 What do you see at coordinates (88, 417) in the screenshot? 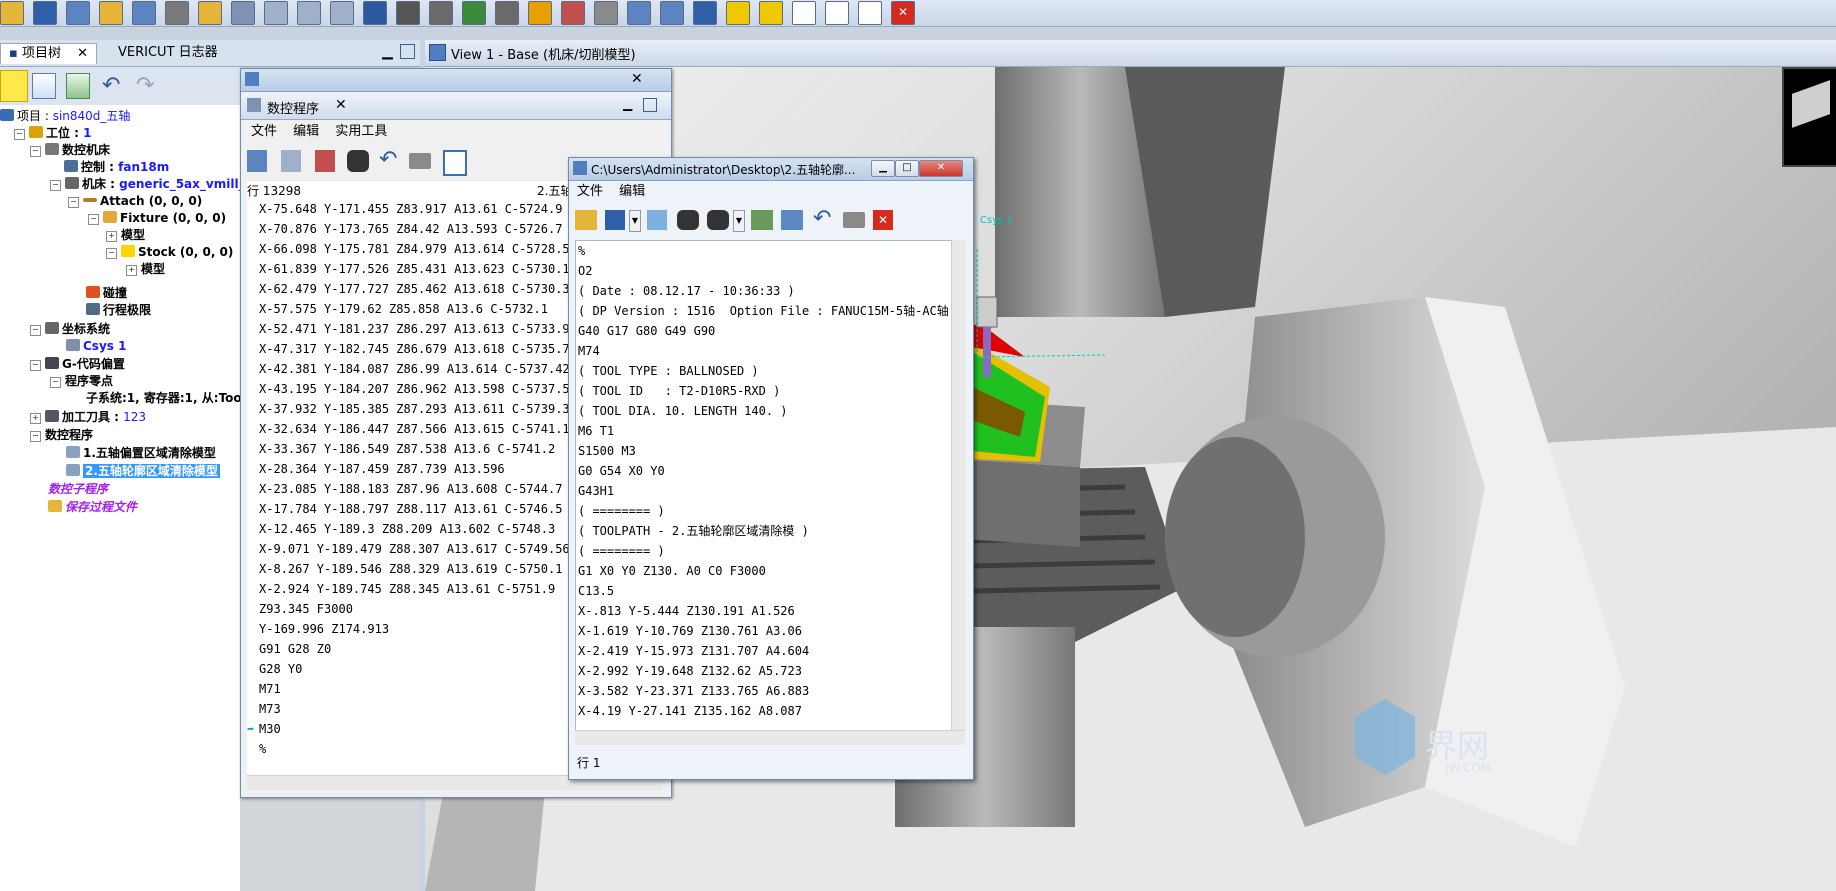
I see `tree-item-tooling: + 加工刀具 : 123` at bounding box center [88, 417].